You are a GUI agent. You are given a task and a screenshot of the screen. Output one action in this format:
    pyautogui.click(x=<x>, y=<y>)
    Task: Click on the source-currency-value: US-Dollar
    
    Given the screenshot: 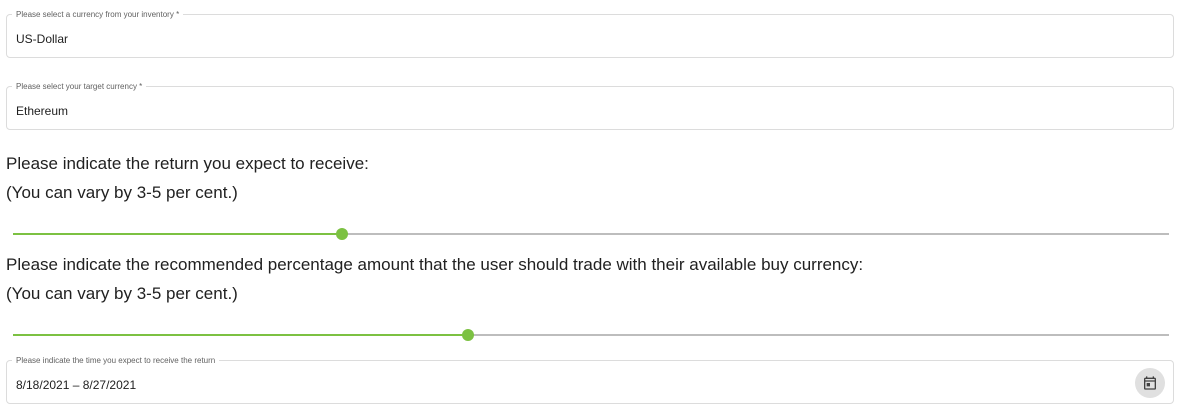 What is the action you would take?
    pyautogui.click(x=42, y=39)
    